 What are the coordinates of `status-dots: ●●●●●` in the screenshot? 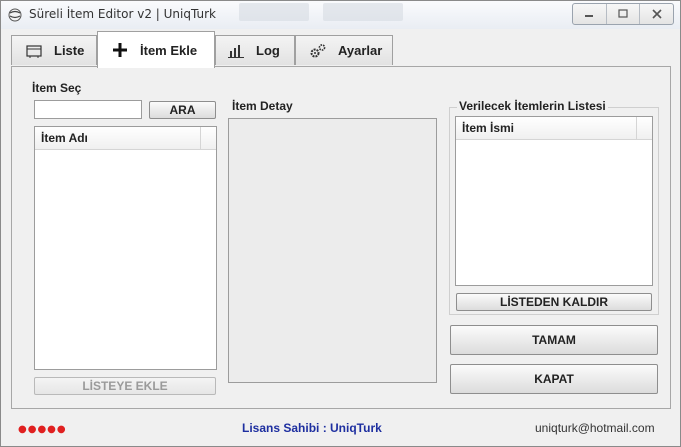 It's located at (42, 429).